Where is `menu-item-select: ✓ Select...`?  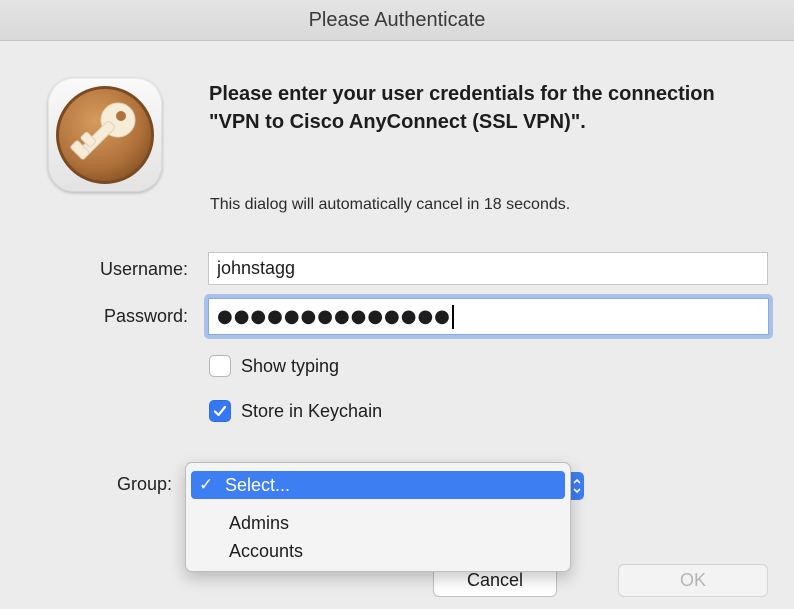 menu-item-select: ✓ Select... is located at coordinates (378, 485).